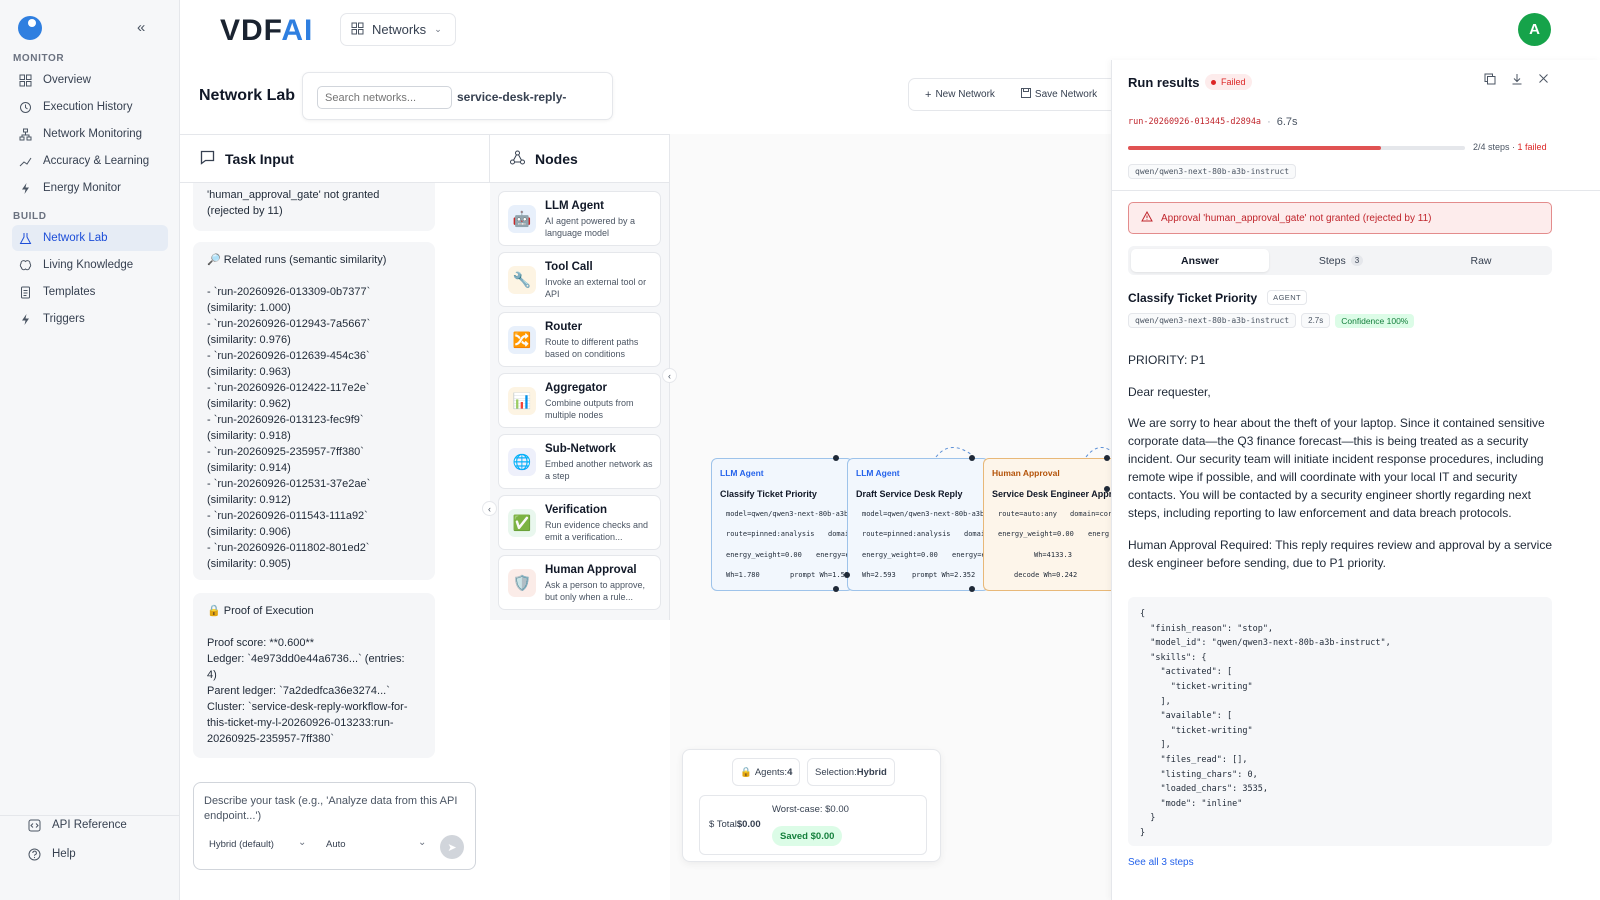 The image size is (1600, 900). I want to click on history-icon, so click(25, 107).